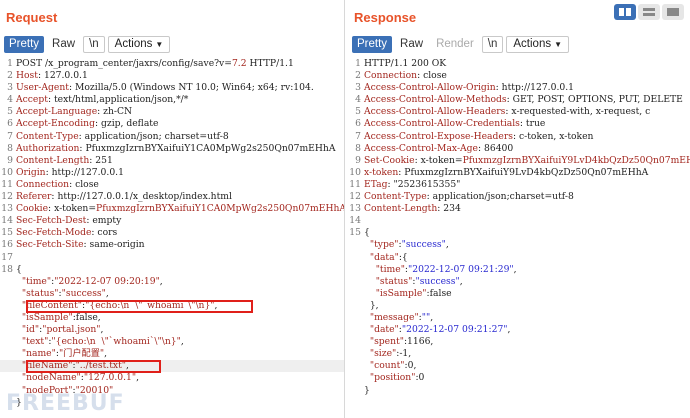 This screenshot has height=418, width=690. Describe the element at coordinates (389, 160) in the screenshot. I see `code-token: Set-Cookie` at that location.